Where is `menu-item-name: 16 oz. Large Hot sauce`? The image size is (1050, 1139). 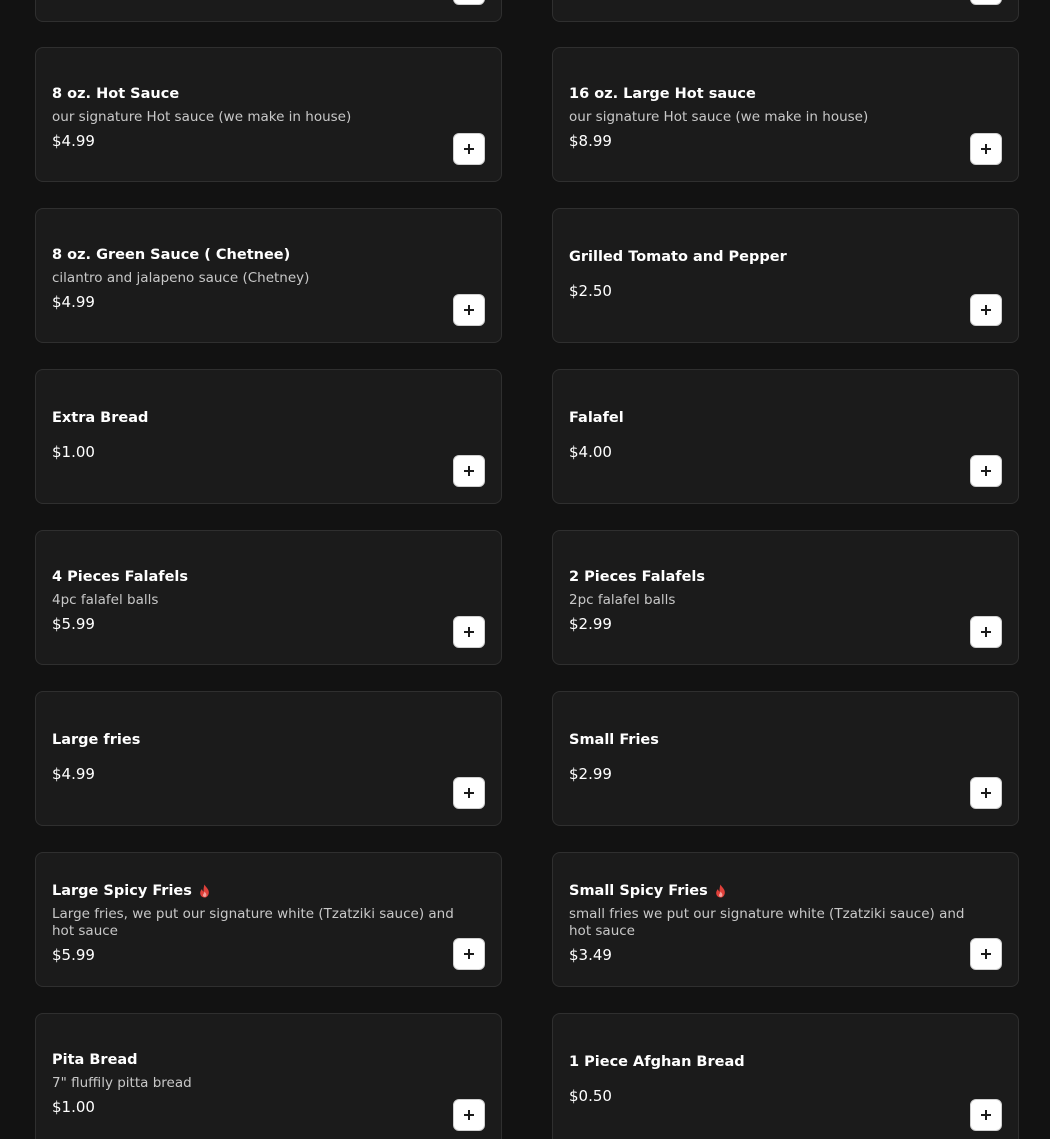
menu-item-name: 16 oz. Large Hot sauce is located at coordinates (662, 94).